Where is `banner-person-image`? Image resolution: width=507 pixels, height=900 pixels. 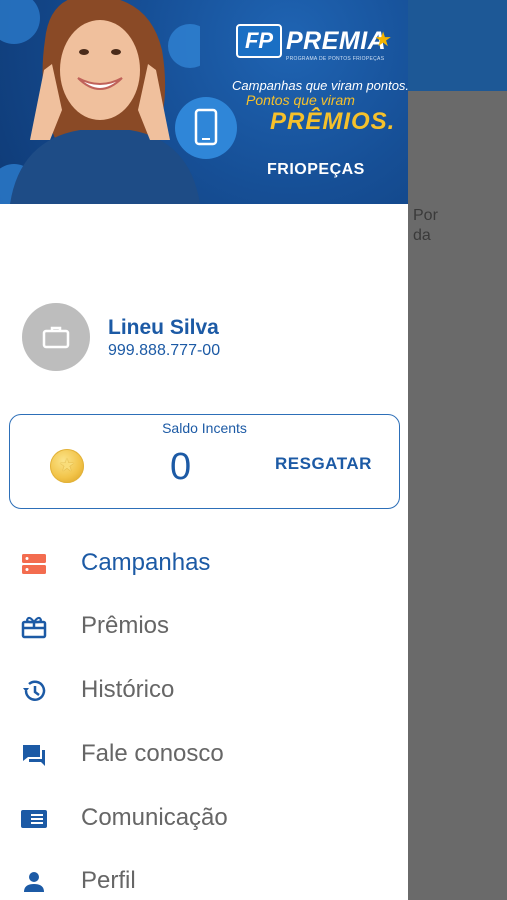 banner-person-image is located at coordinates (100, 102).